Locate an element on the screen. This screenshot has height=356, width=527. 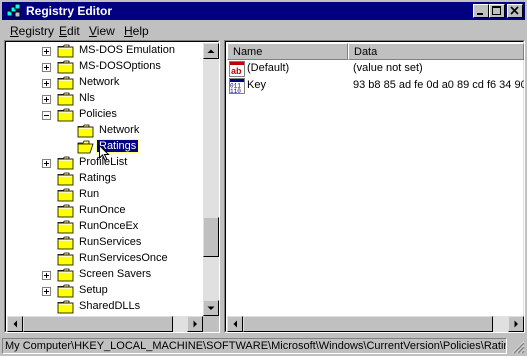
values-scroll-right-button is located at coordinates (516, 324).